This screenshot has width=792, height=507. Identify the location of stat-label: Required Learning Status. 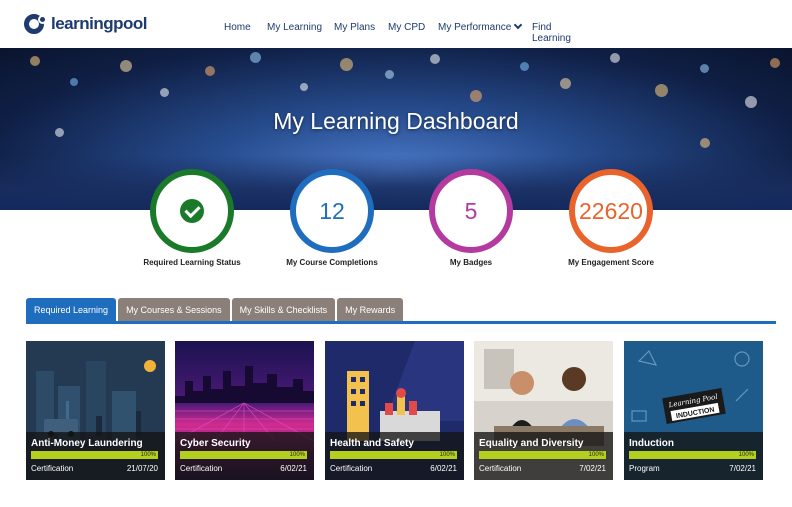
(192, 262).